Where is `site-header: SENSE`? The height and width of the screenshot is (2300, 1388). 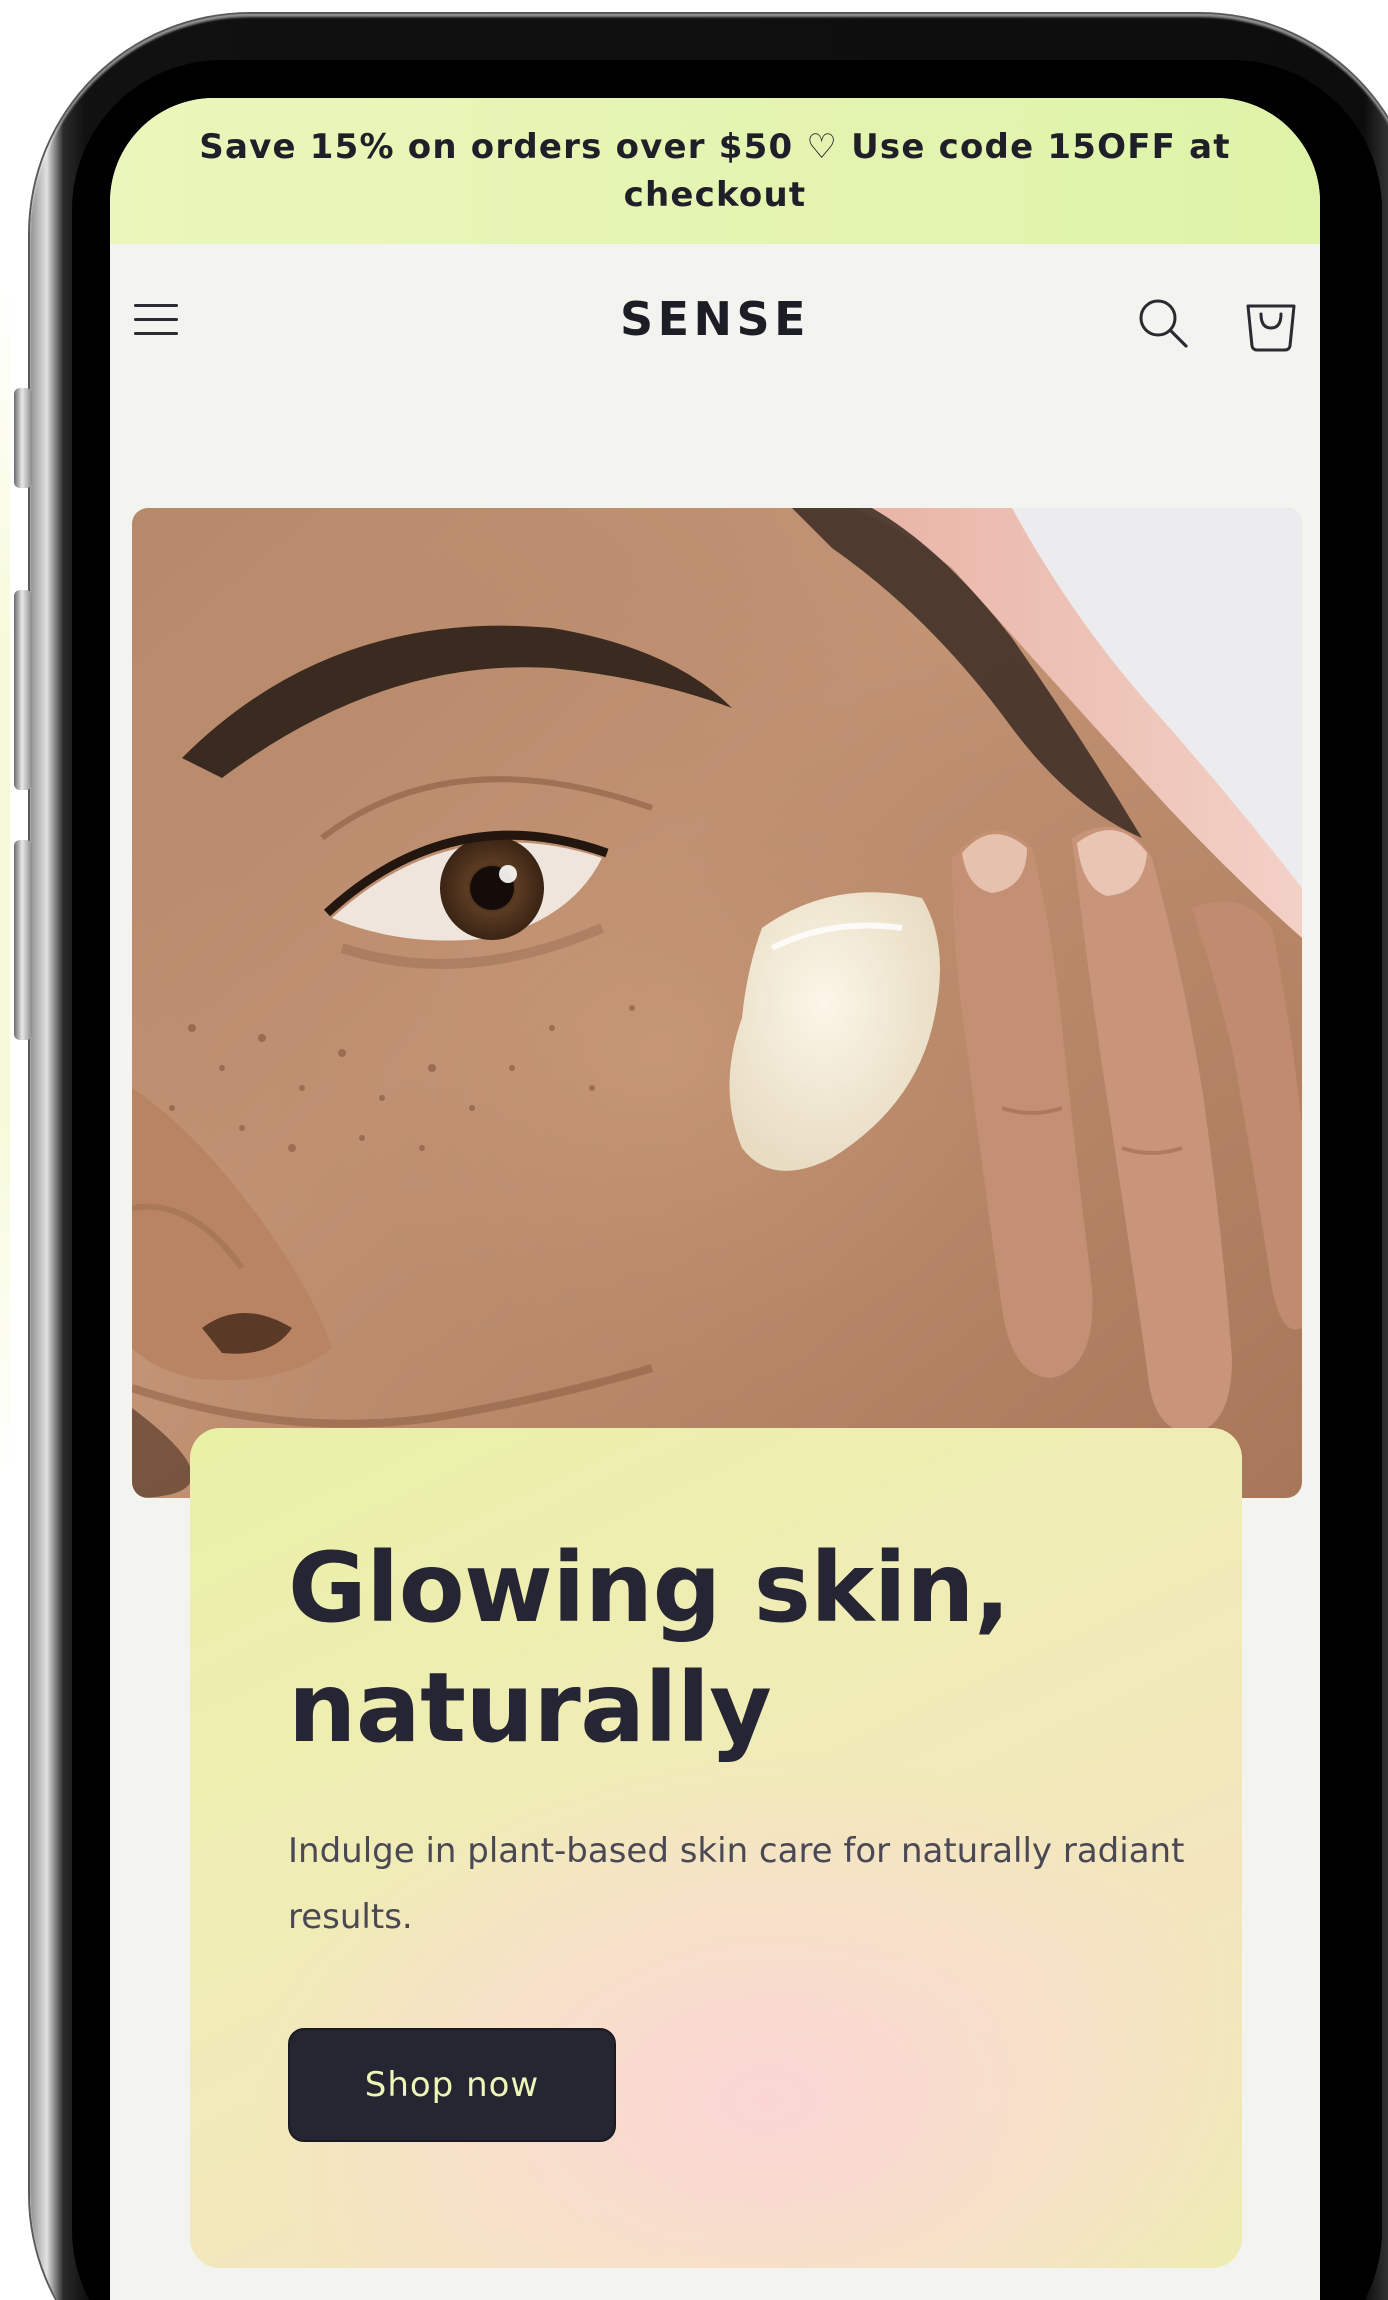
site-header: SENSE is located at coordinates (715, 324).